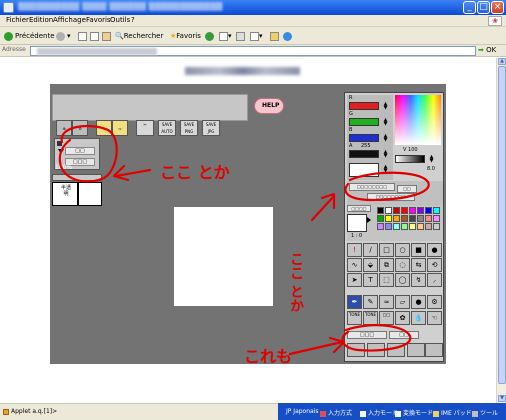 The height and width of the screenshot is (420, 506). I want to click on maximize-button: □, so click(483, 7).